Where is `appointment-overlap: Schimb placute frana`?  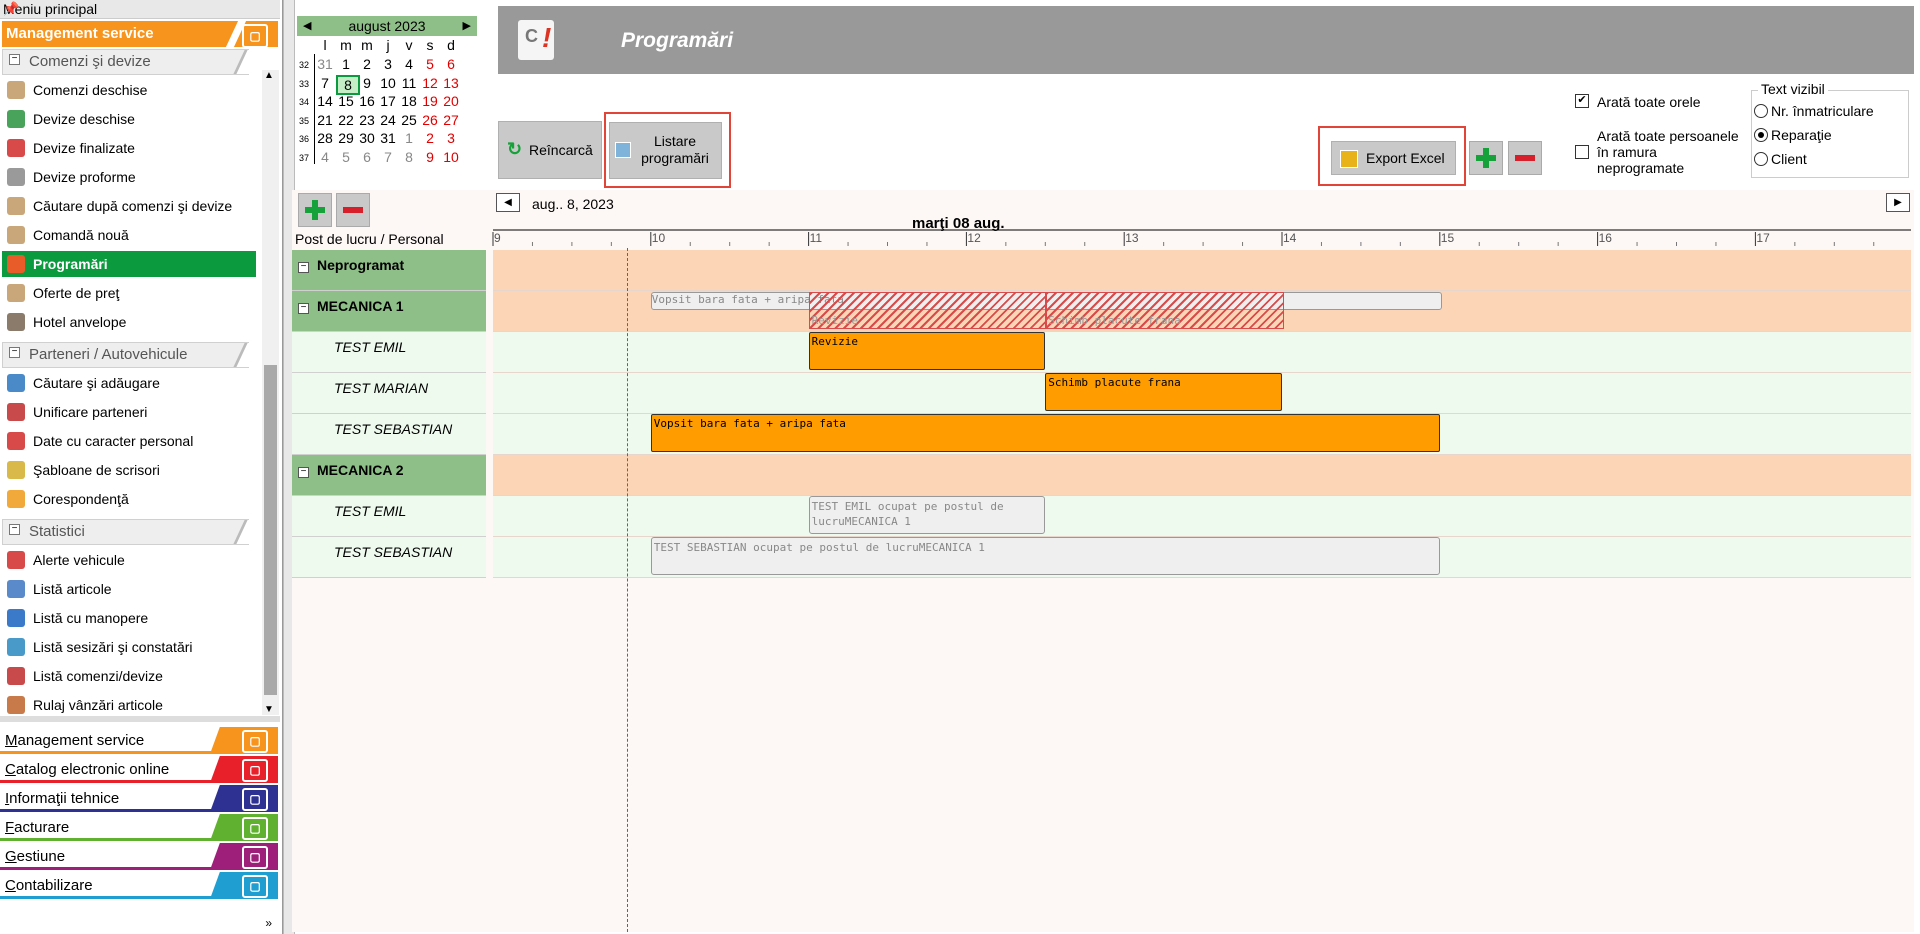
appointment-overlap: Schimb placute frana is located at coordinates (1164, 310).